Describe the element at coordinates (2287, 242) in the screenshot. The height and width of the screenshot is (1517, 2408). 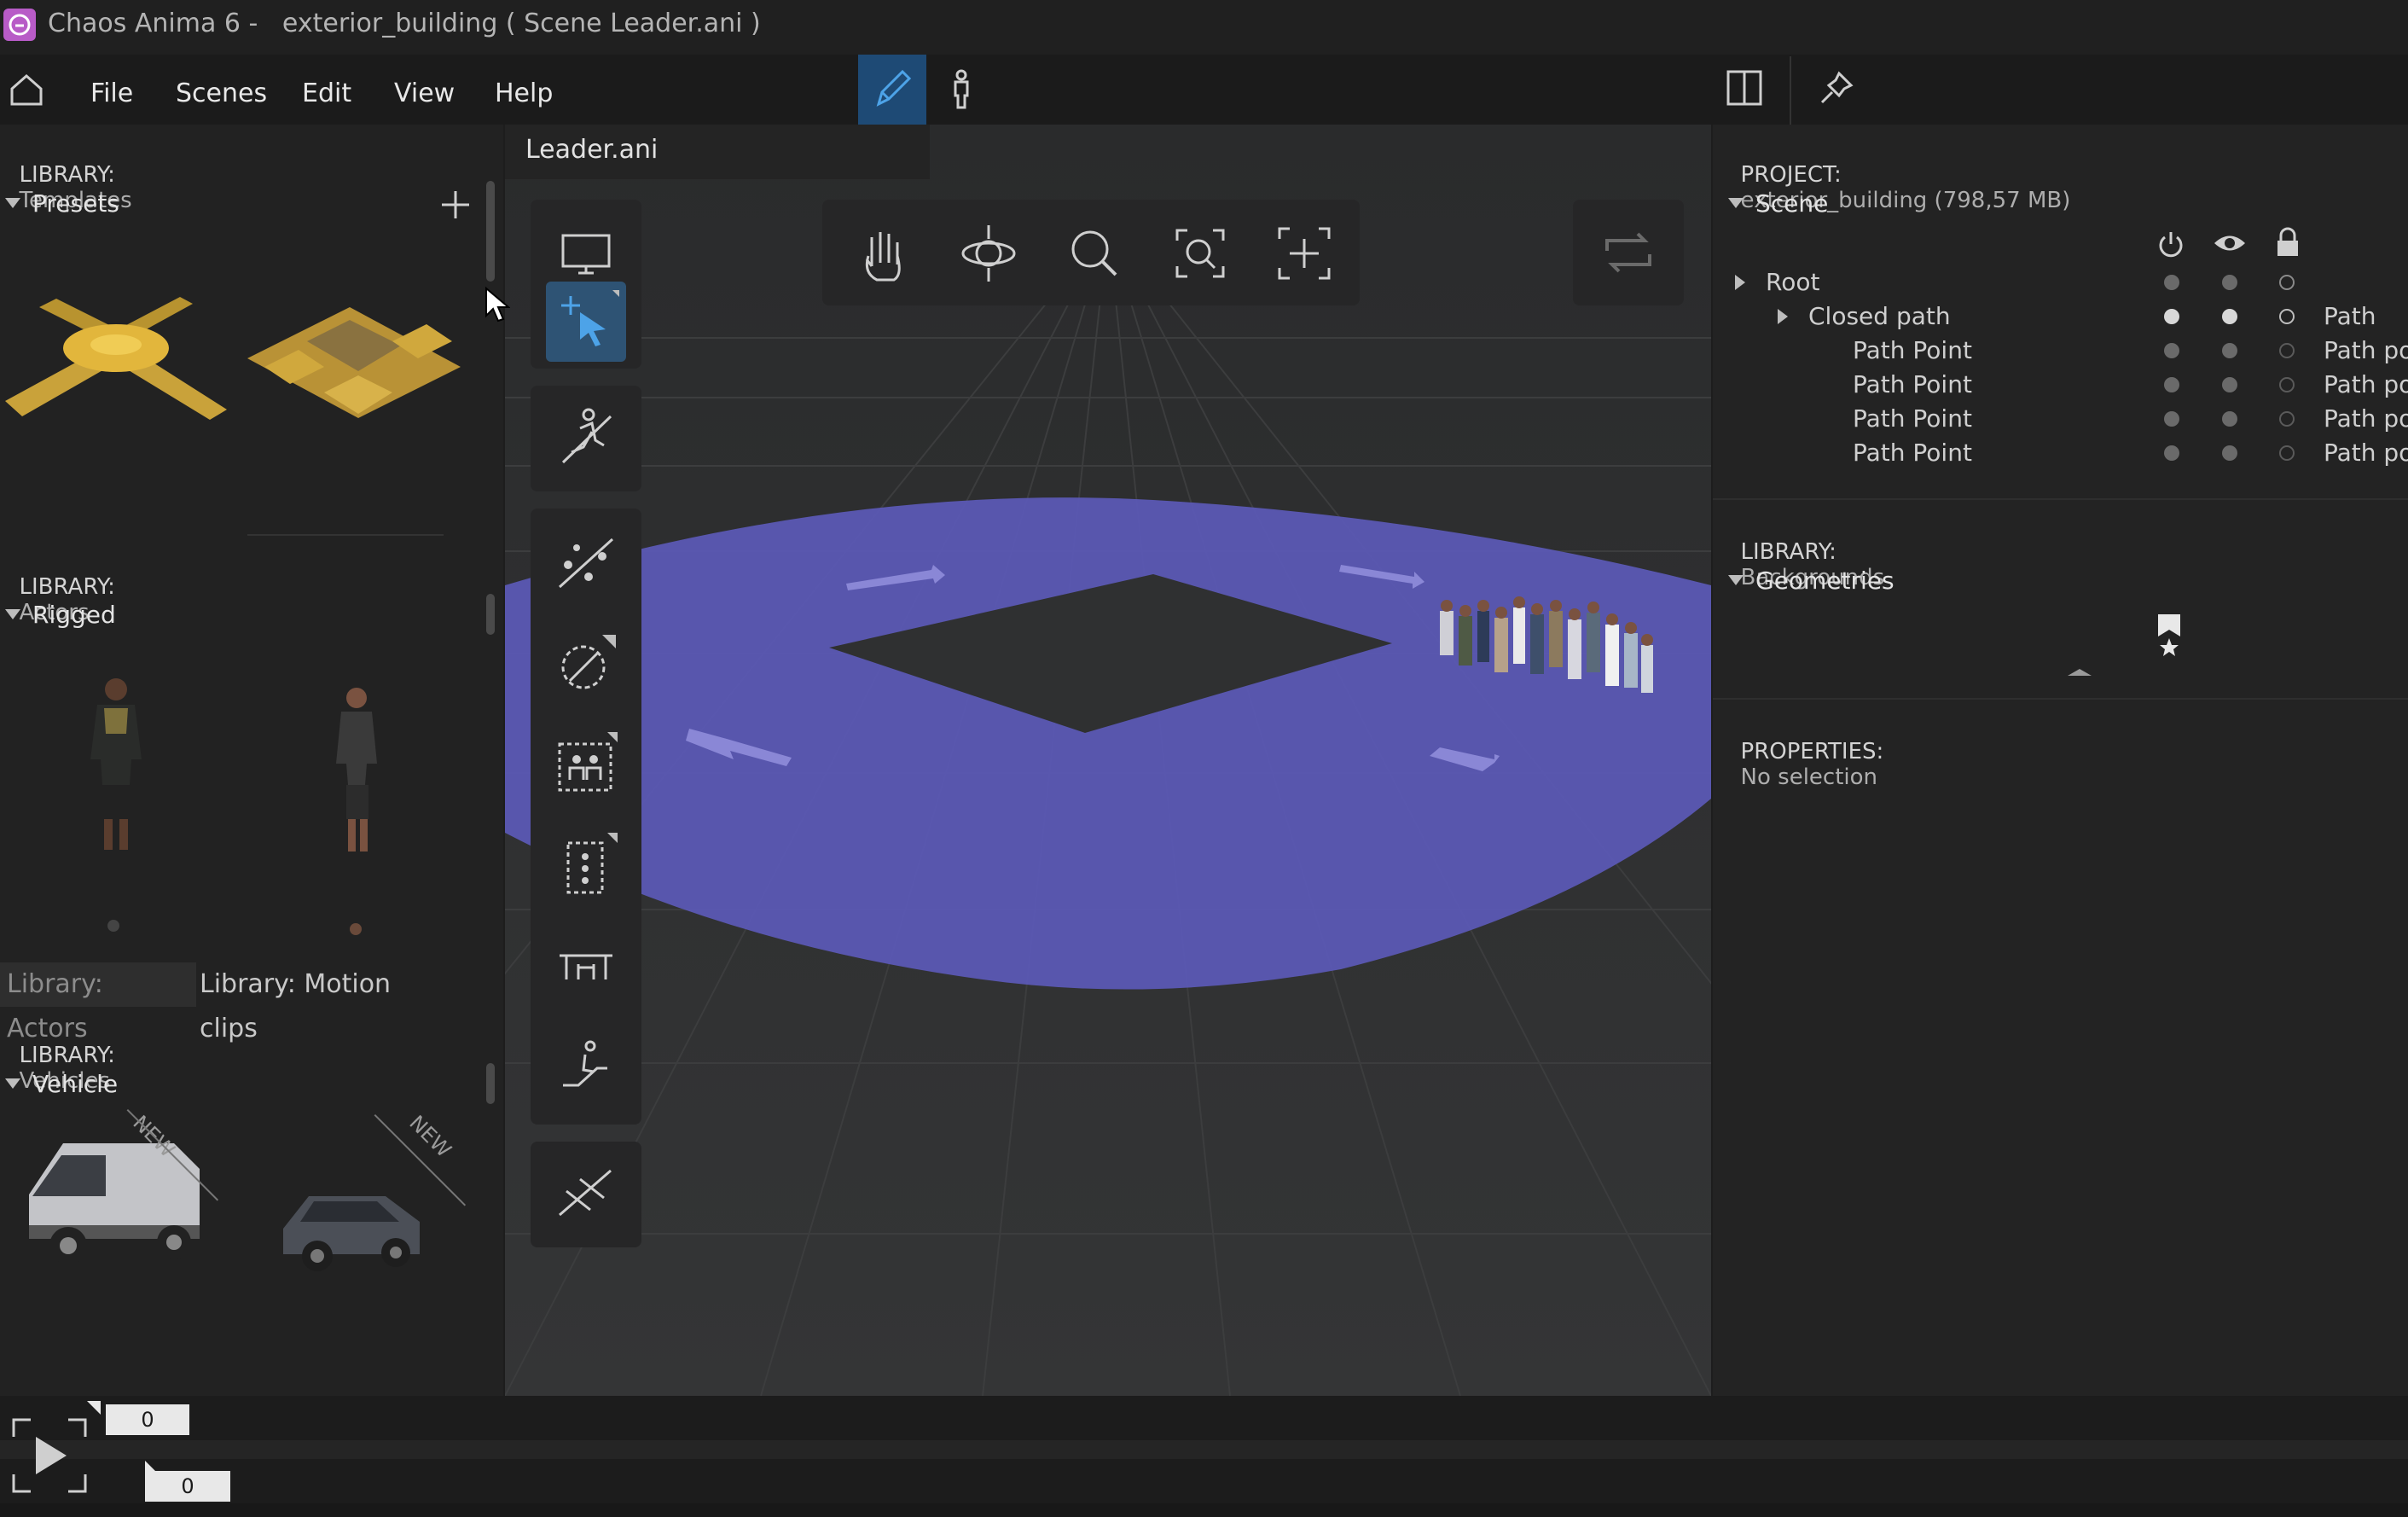
I see `lock-icon` at that location.